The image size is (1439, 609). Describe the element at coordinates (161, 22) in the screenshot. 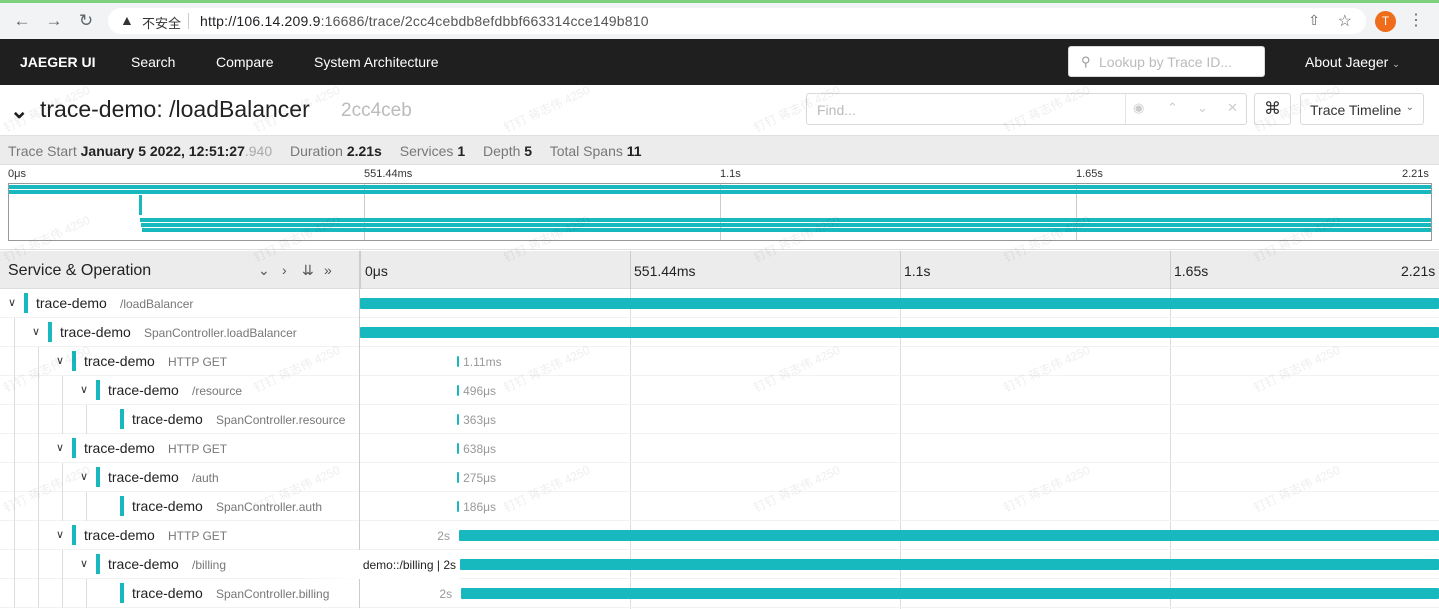

I see `security-label: 不安全` at that location.